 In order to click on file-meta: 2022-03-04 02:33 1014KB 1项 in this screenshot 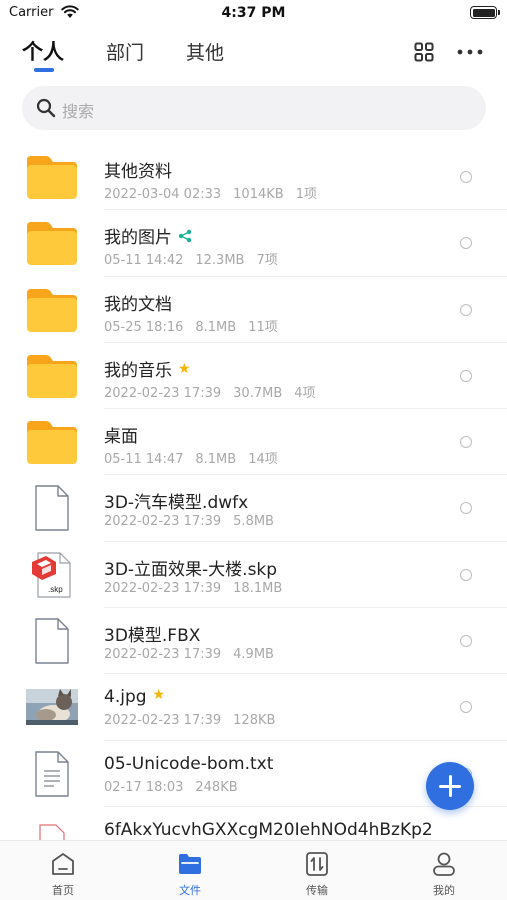, I will do `click(210, 192)`.